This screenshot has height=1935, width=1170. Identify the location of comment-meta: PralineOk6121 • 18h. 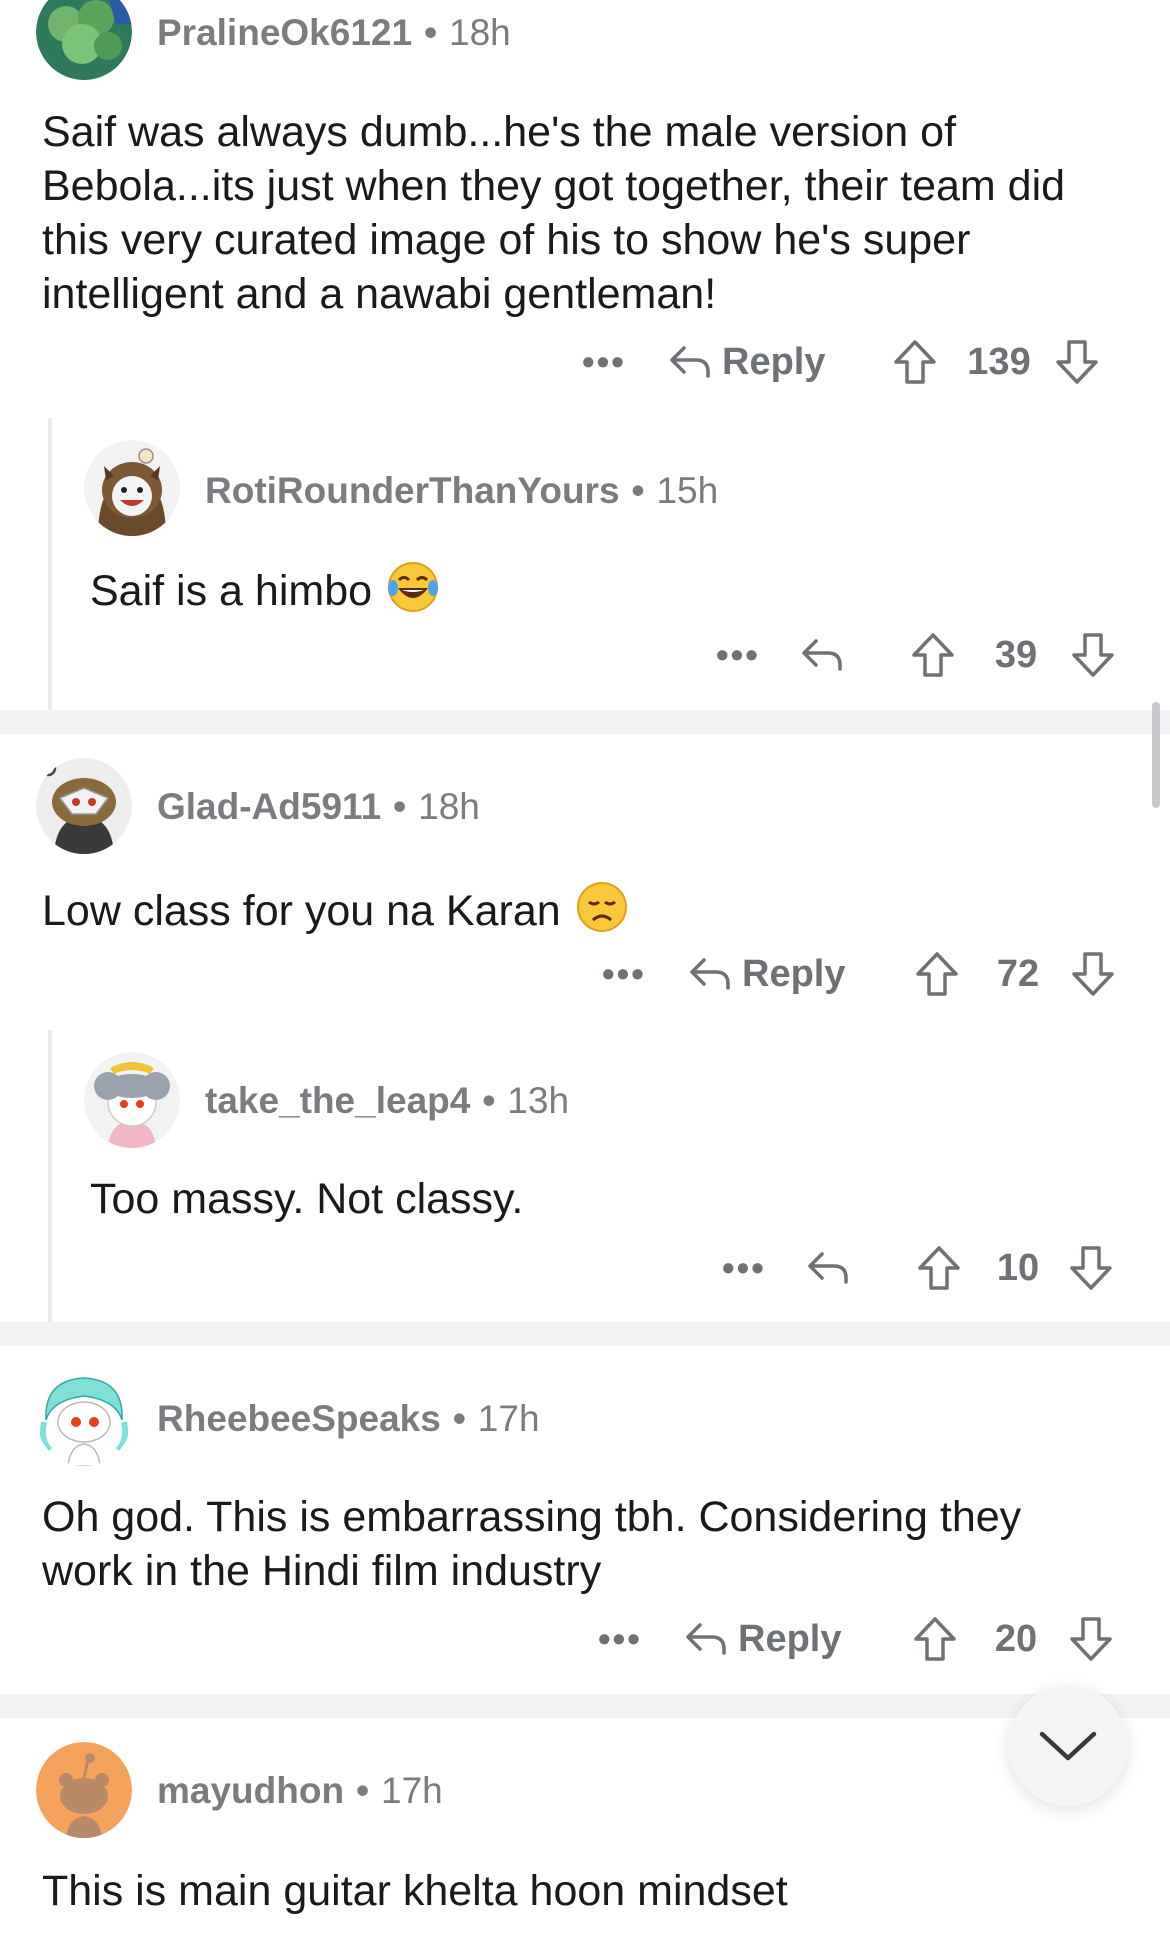
(334, 33).